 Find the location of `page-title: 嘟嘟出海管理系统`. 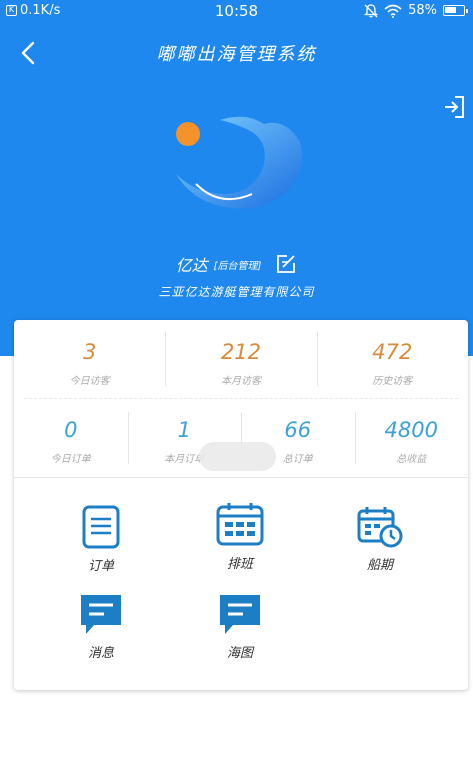

page-title: 嘟嘟出海管理系统 is located at coordinates (236, 54).